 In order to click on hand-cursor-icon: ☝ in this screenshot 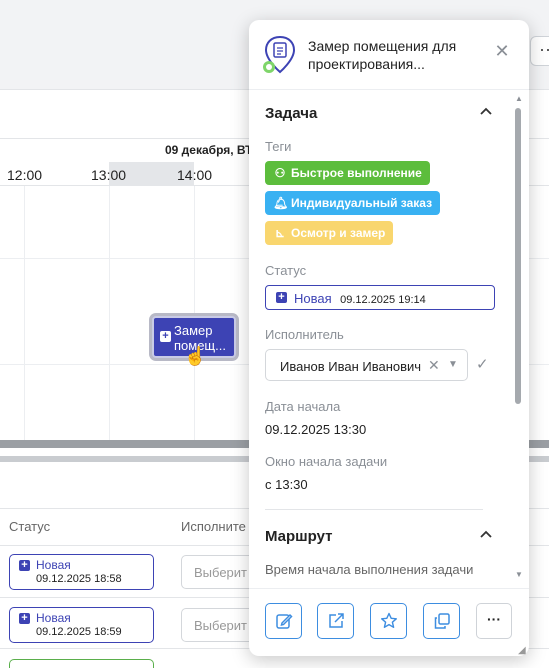, I will do `click(195, 356)`.